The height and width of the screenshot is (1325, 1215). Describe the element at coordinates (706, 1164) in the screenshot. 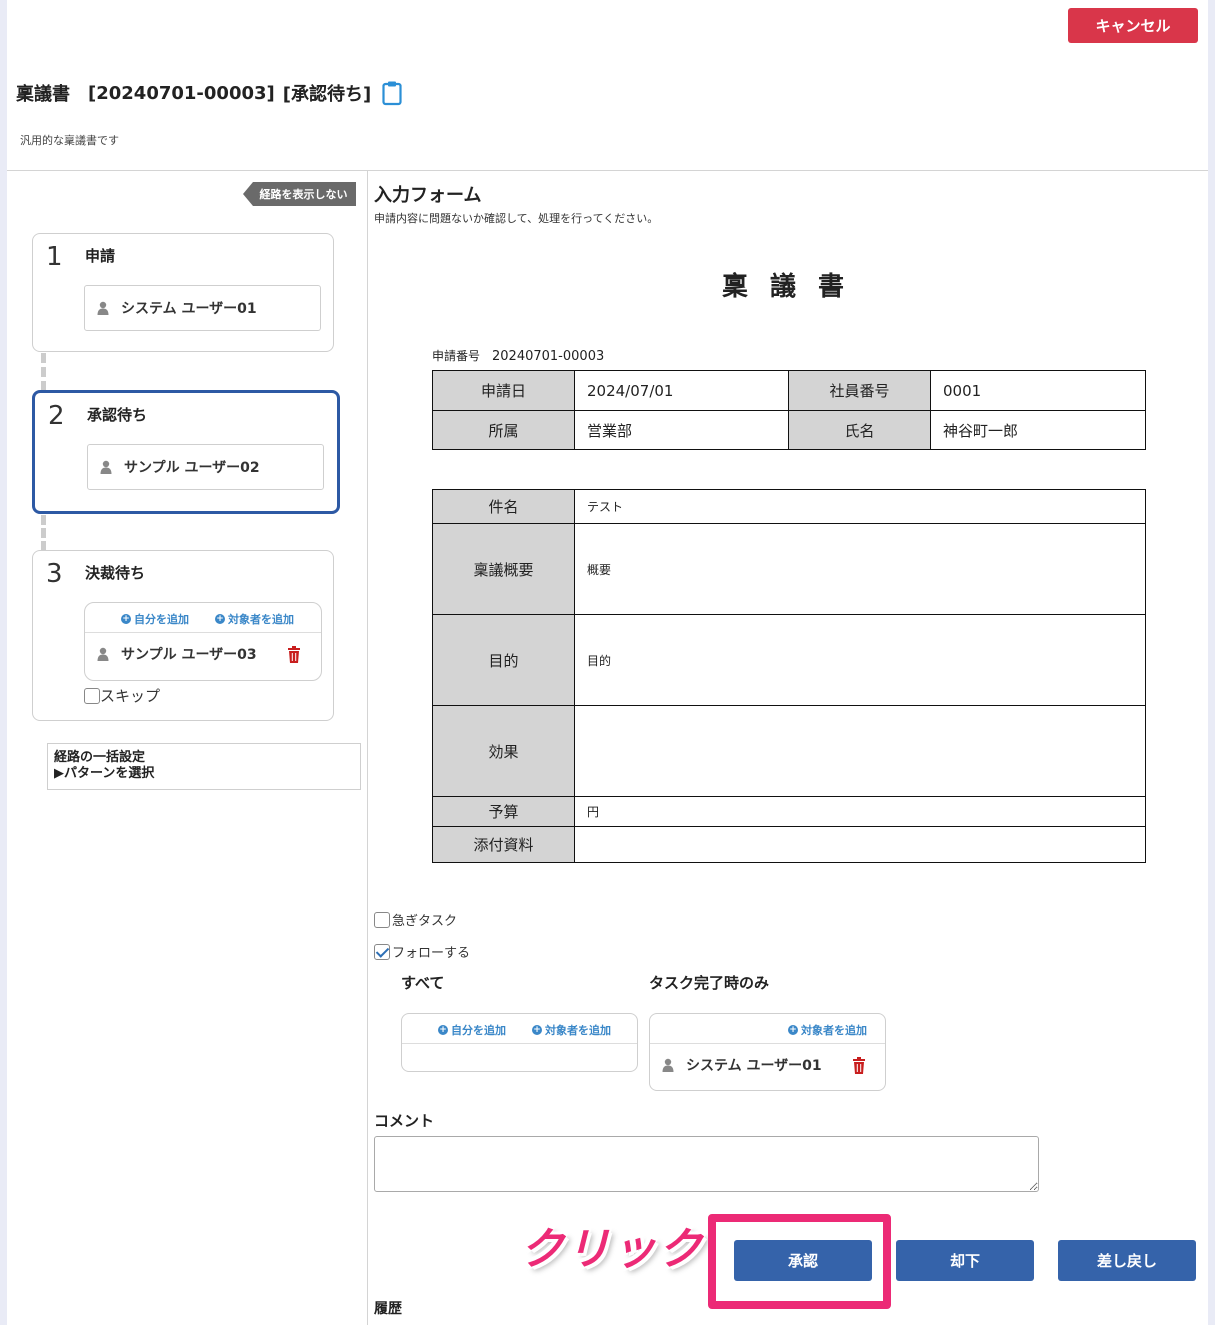

I see `comment-field` at that location.